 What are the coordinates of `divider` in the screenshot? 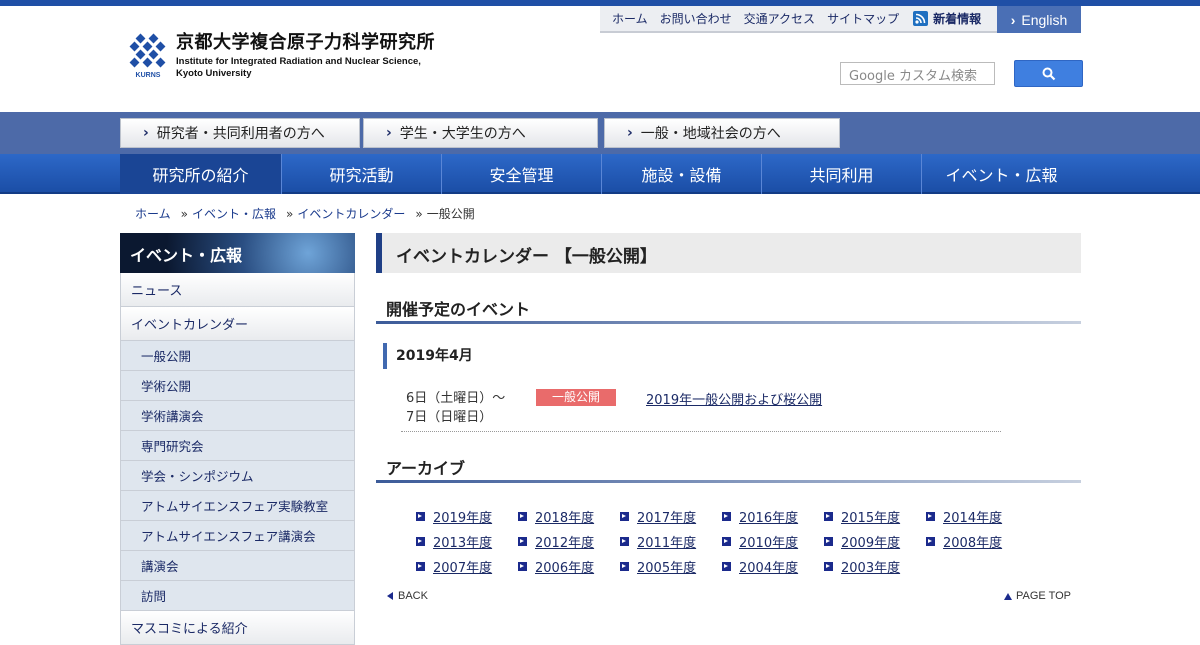 It's located at (701, 431).